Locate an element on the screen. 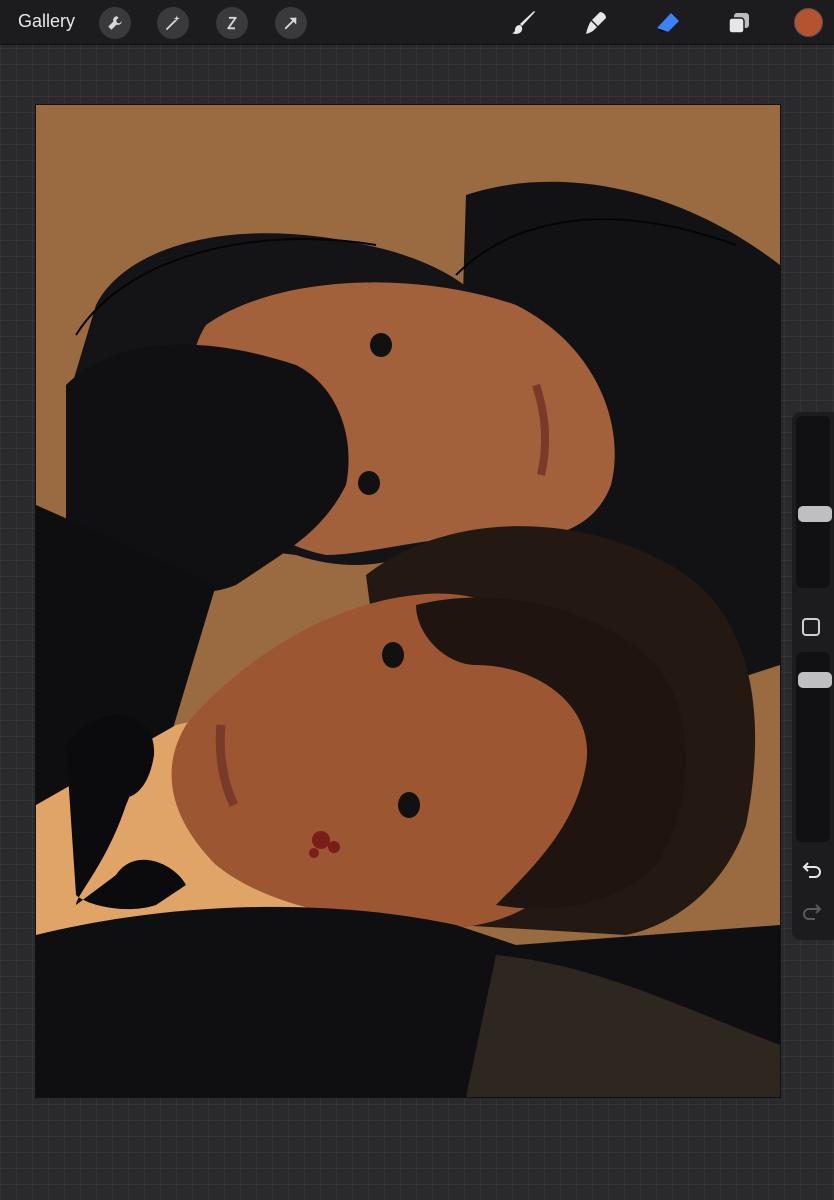 This screenshot has height=1200, width=834. opacity-slider is located at coordinates (814, 747).